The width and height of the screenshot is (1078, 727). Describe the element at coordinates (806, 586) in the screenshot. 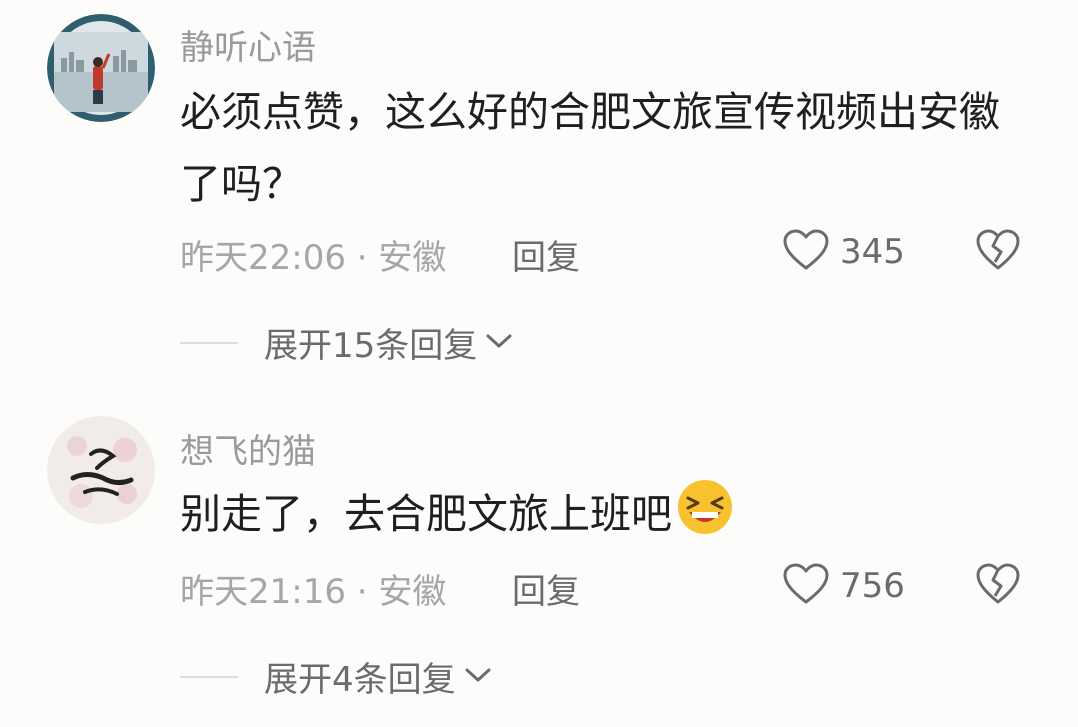

I see `heart-outline-icon` at that location.